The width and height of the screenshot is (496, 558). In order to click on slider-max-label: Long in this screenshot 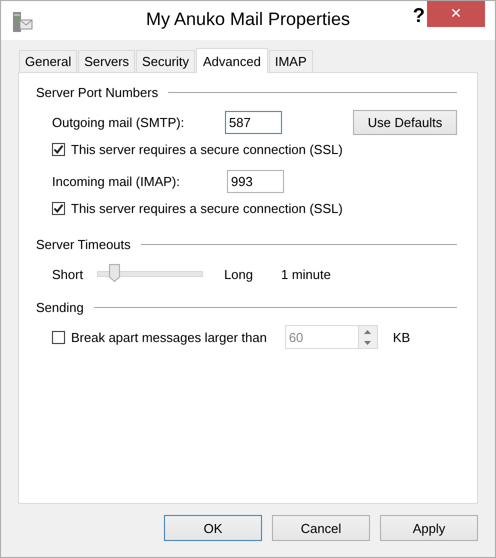, I will do `click(238, 274)`.